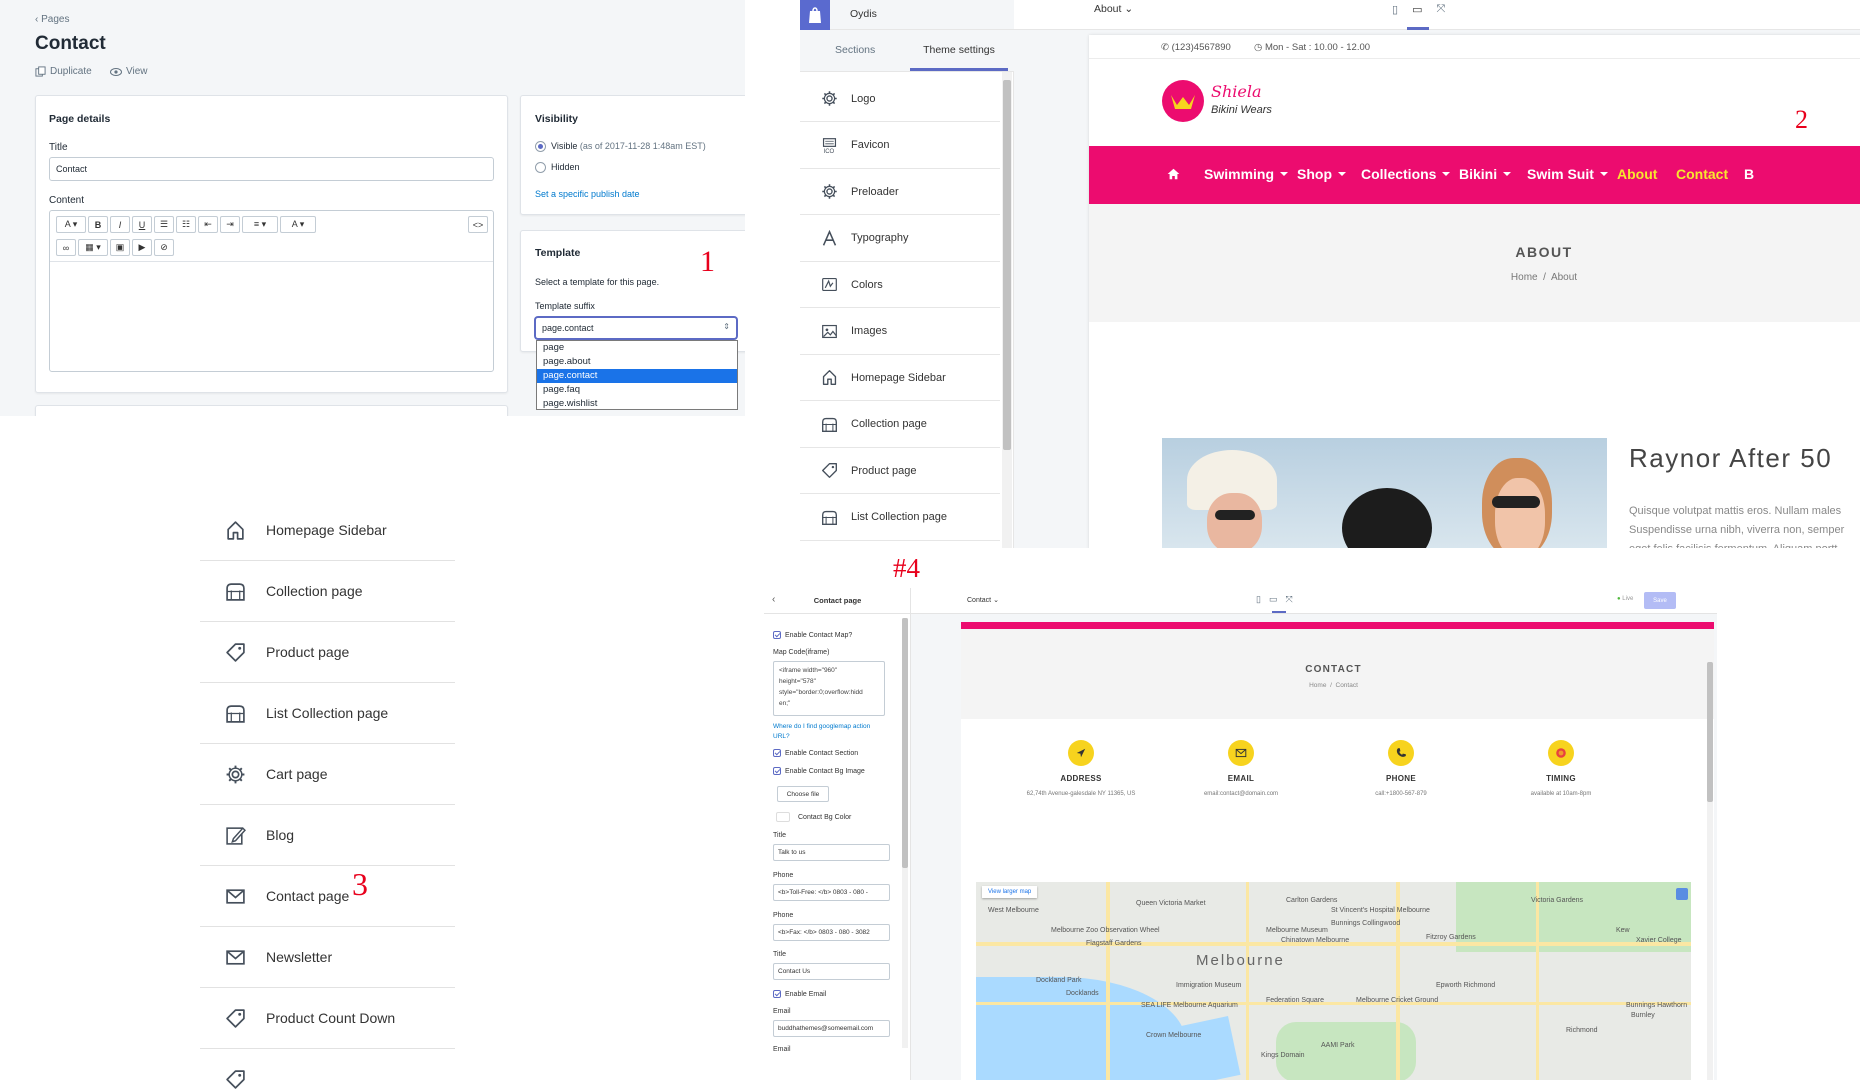  I want to click on nav-item: B, so click(1749, 174).